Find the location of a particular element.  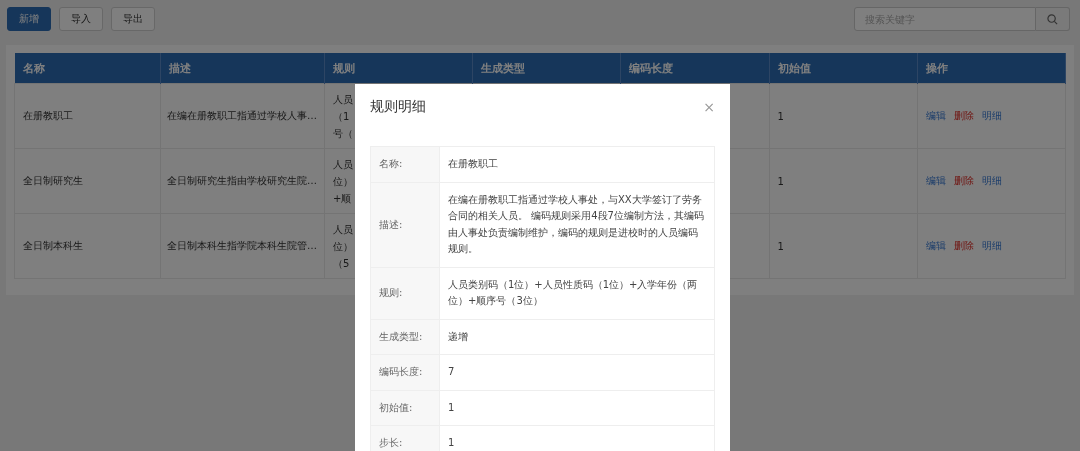

column-header: 描述 is located at coordinates (242, 68).